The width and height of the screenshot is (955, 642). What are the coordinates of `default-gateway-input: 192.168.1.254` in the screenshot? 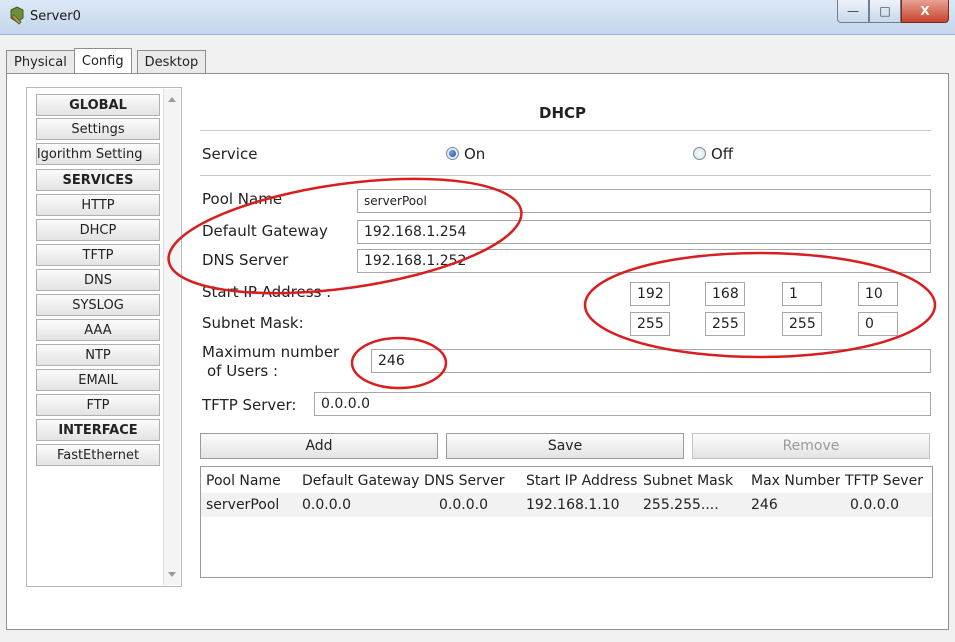 It's located at (644, 232).